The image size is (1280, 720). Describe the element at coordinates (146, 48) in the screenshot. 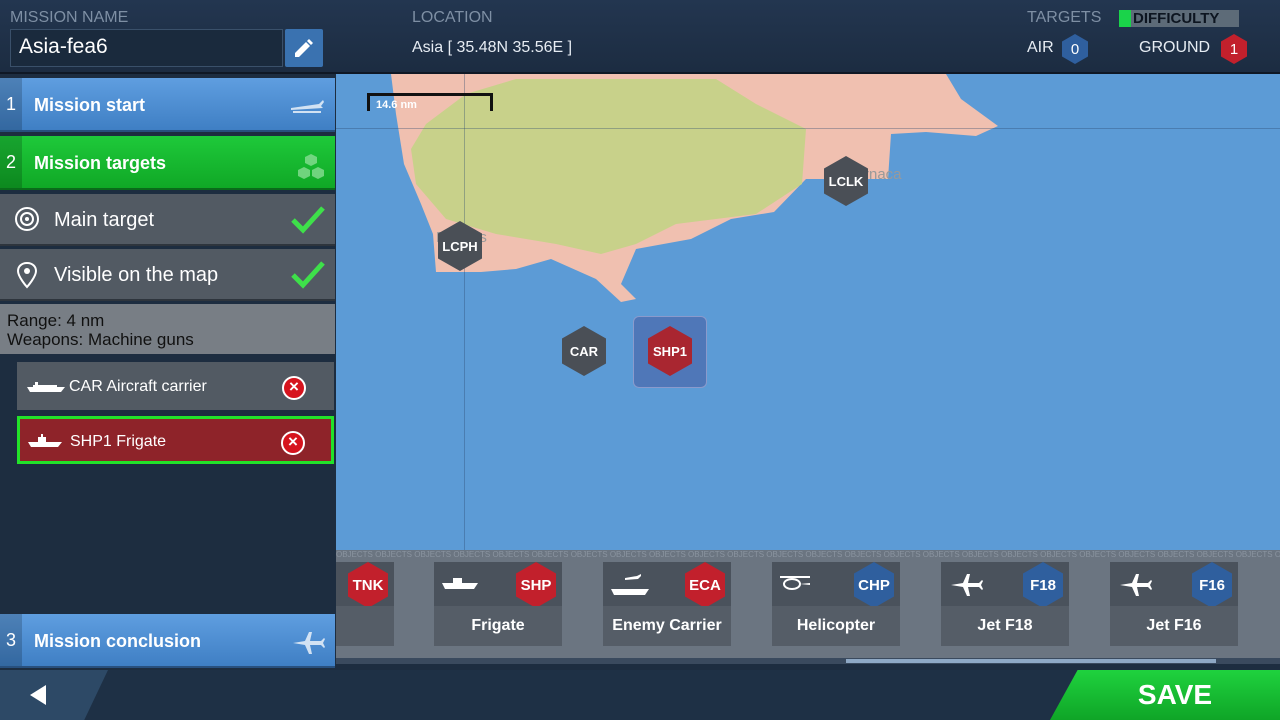

I see `mission-name-input: Asia-fea6` at that location.